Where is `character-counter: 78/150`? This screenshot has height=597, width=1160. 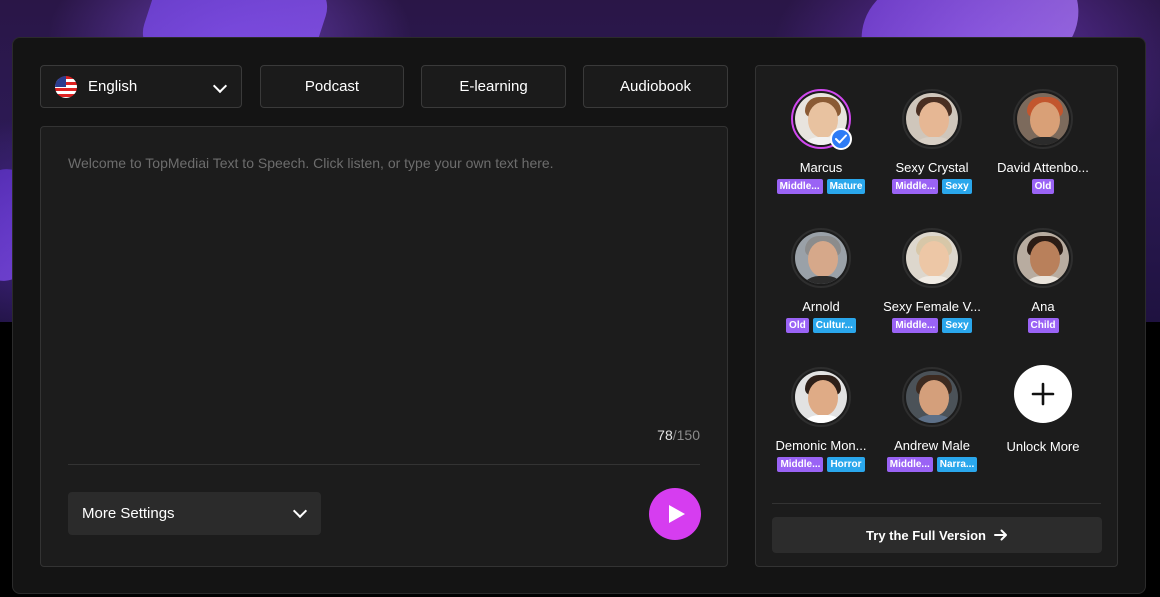
character-counter: 78/150 is located at coordinates (678, 435).